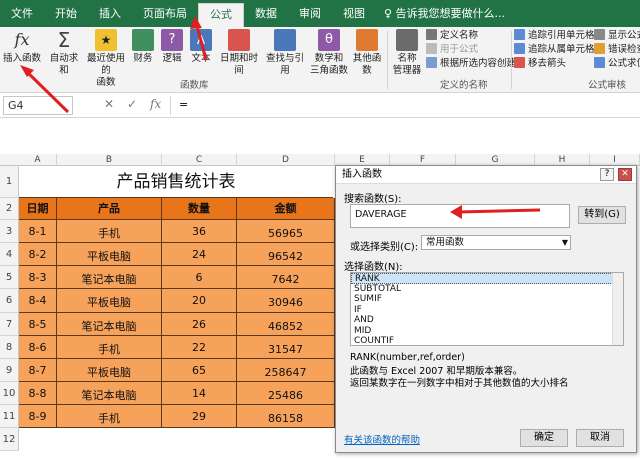  What do you see at coordinates (495, 212) in the screenshot?
I see `arrow-to-search-input` at bounding box center [495, 212].